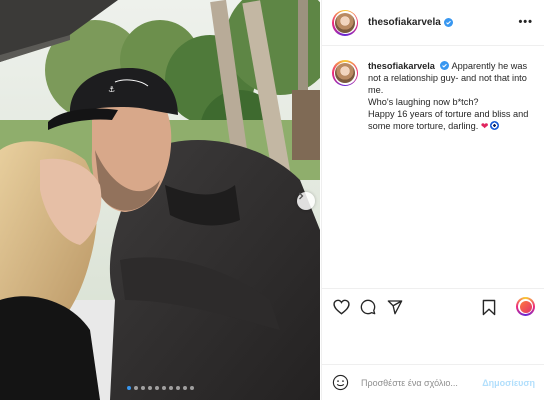 This screenshot has width=544, height=400. I want to click on chevron-right-icon, so click(301, 196).